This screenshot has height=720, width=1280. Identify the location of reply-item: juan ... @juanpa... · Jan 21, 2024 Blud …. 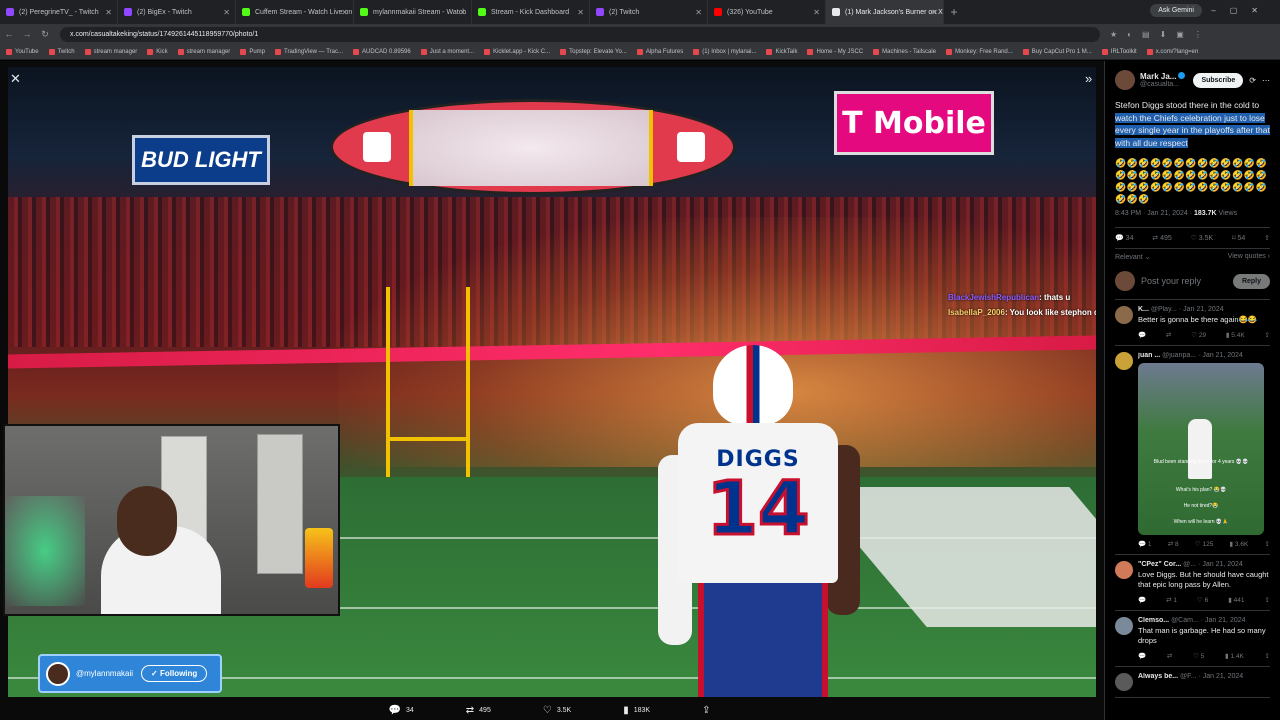
(1192, 450).